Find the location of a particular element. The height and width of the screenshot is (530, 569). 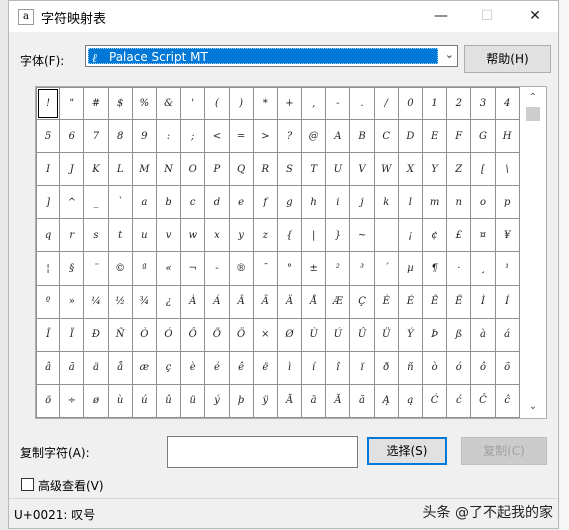

character-cell: { is located at coordinates (290, 236).